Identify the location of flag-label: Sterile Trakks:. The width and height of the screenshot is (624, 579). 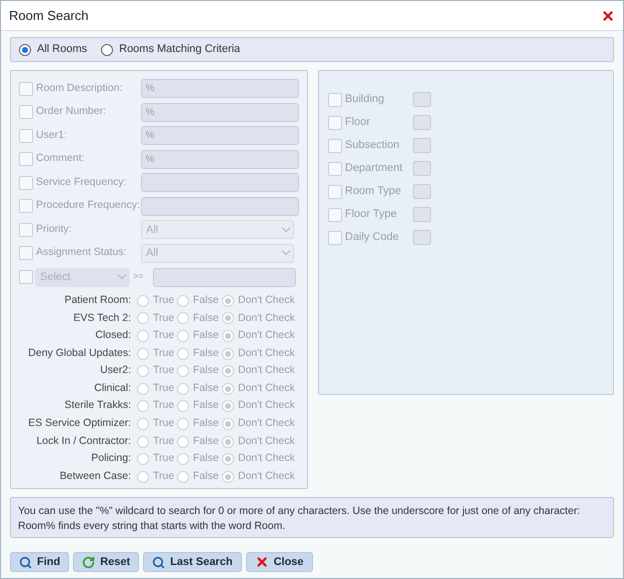
(97, 406).